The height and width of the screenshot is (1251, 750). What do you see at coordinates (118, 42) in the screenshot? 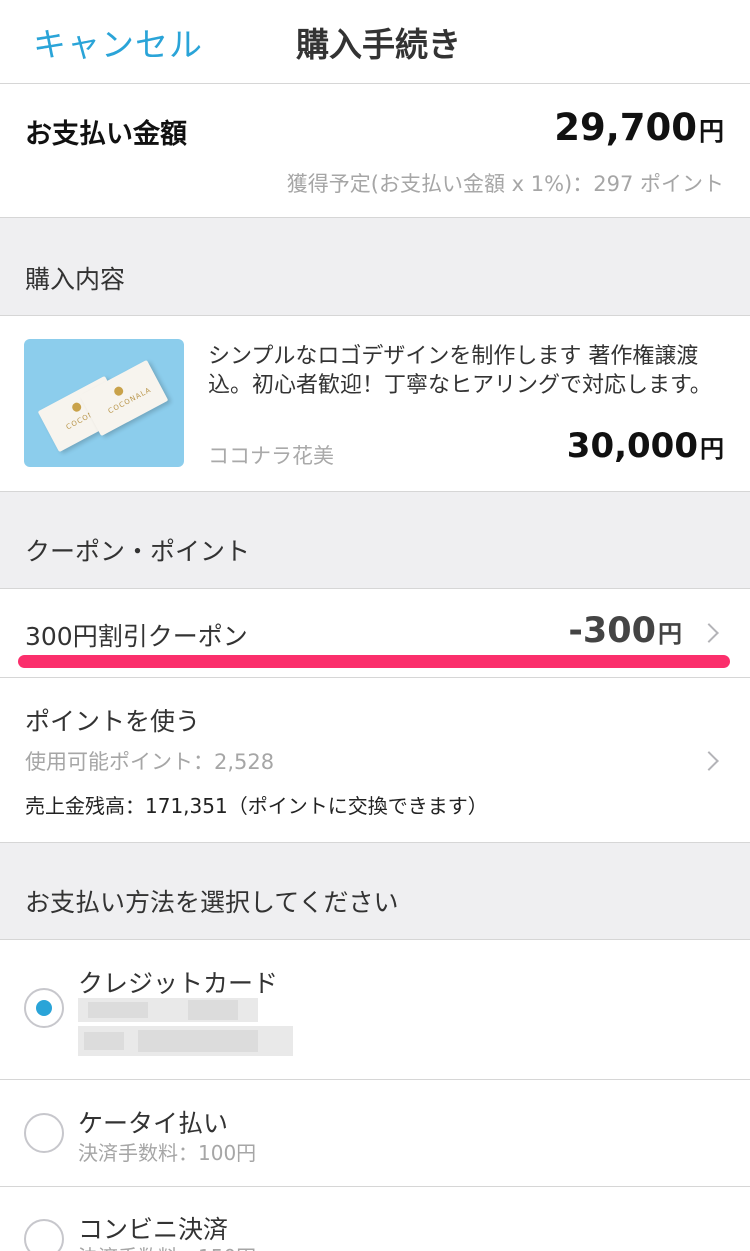
I see `cancel-button: キャンセル` at bounding box center [118, 42].